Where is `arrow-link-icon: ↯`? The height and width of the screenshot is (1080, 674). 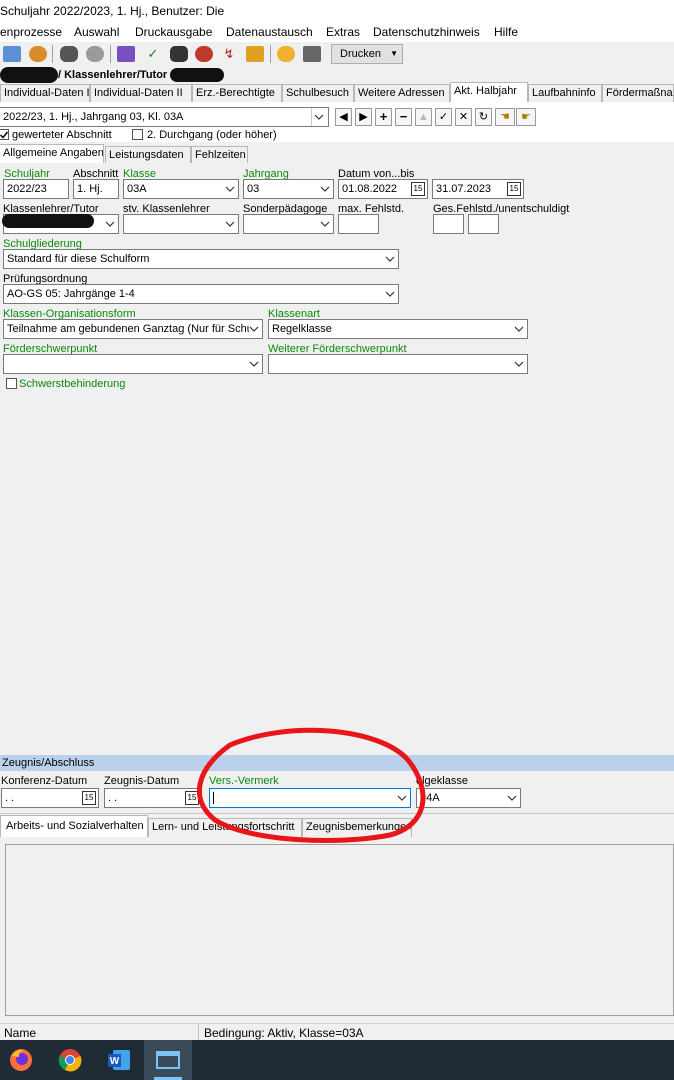
arrow-link-icon: ↯ is located at coordinates (229, 54).